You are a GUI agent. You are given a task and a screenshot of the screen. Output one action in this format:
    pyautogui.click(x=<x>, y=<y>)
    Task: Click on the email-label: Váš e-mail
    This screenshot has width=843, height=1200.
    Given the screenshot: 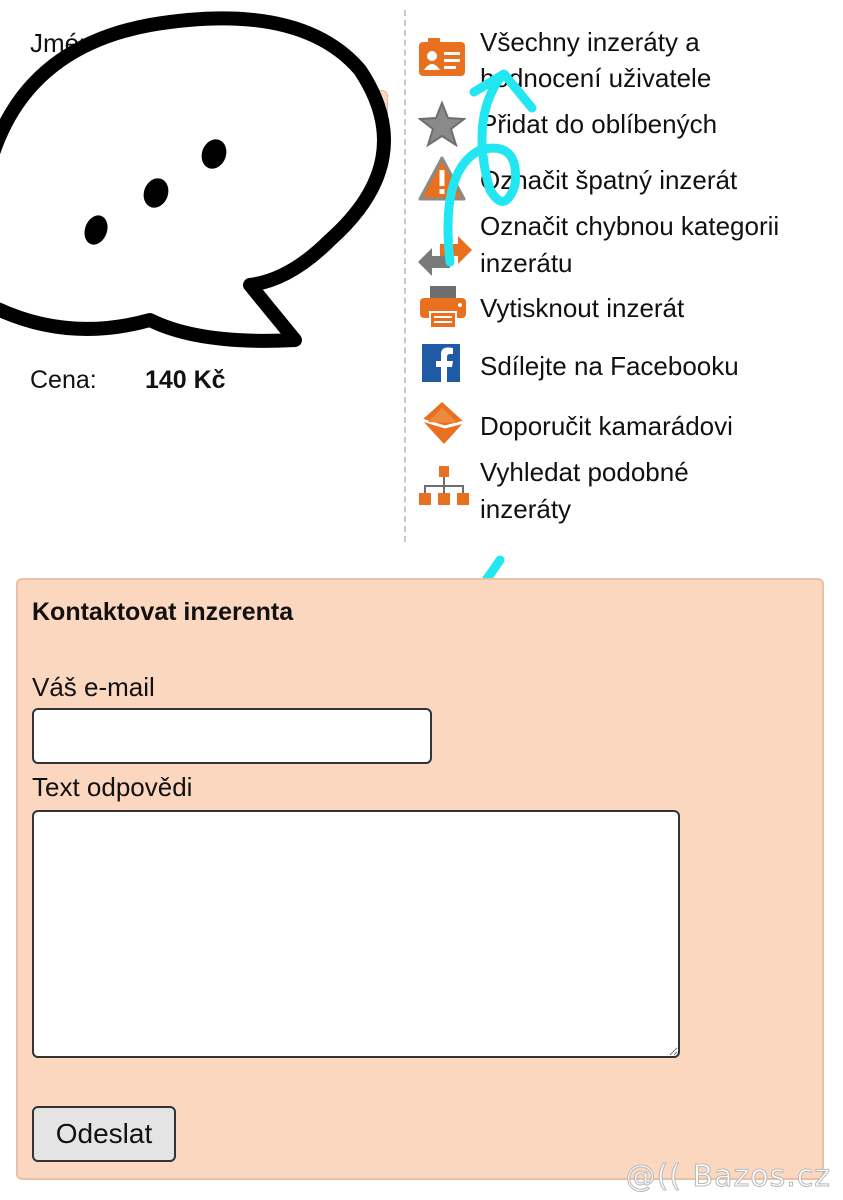 What is the action you would take?
    pyautogui.click(x=93, y=687)
    